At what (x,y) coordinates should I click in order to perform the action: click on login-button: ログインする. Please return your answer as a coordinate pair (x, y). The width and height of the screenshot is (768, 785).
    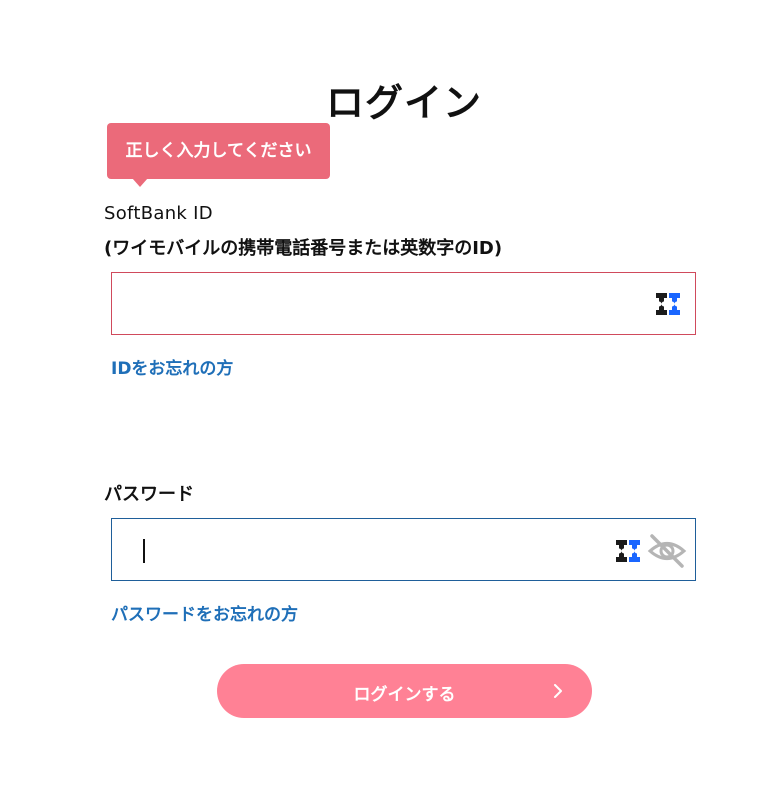
    Looking at the image, I should click on (404, 691).